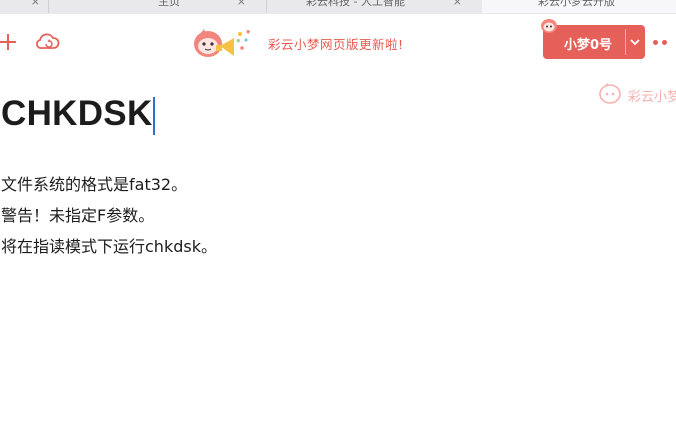 The image size is (676, 422). Describe the element at coordinates (24, 6) in the screenshot. I see `tab-partial-left: ×` at that location.